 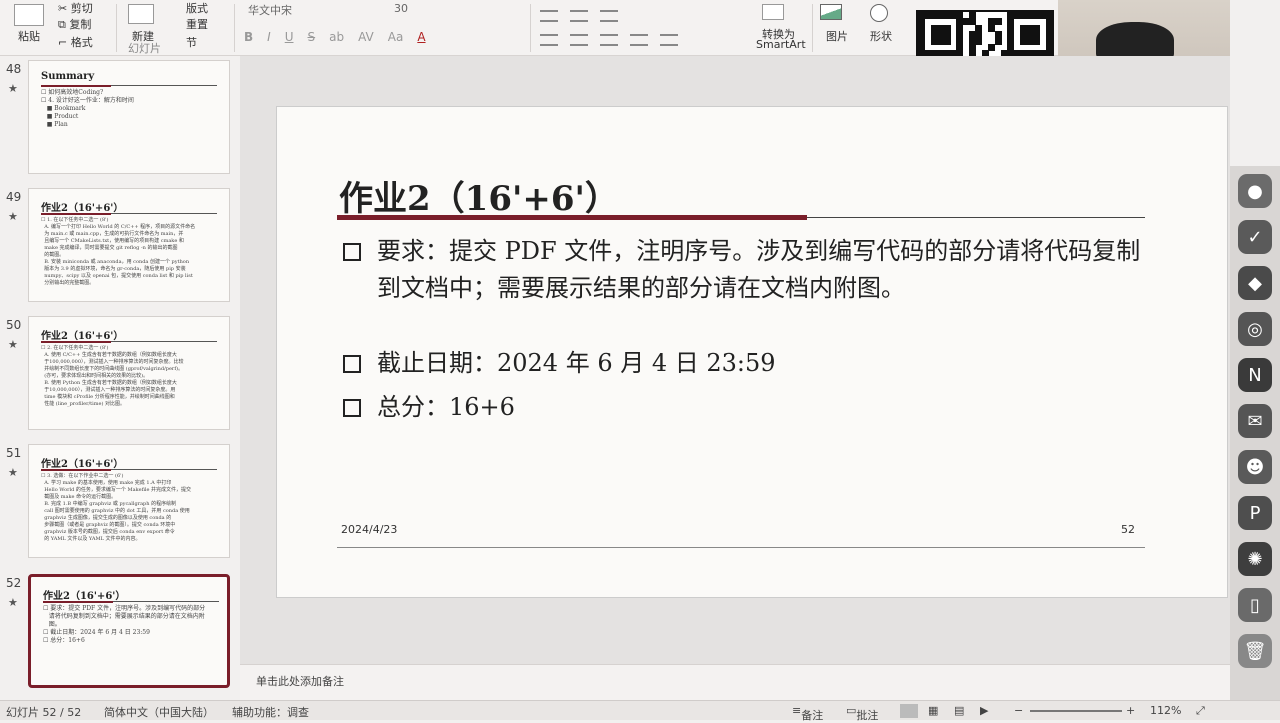 What do you see at coordinates (1255, 651) in the screenshot?
I see `trash-icon: 🗑` at bounding box center [1255, 651].